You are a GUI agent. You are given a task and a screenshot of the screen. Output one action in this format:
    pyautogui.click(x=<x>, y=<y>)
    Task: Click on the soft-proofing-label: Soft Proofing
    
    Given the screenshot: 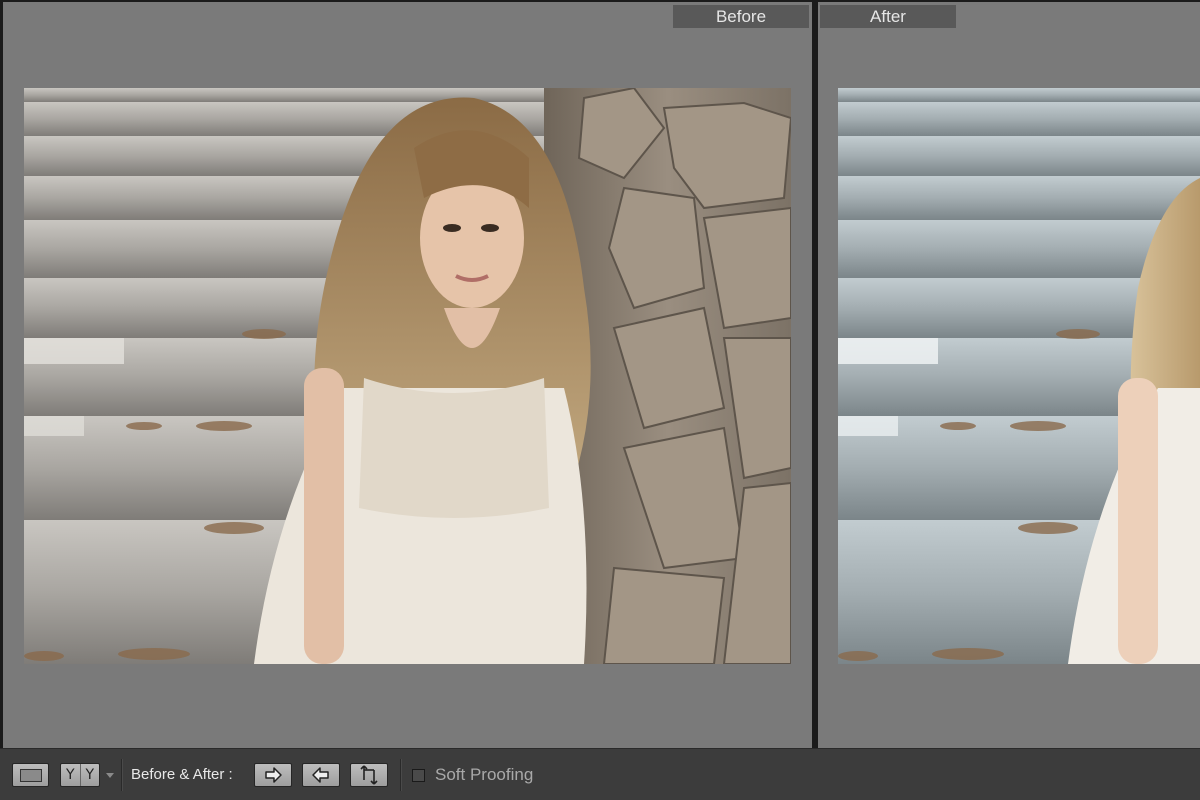 What is the action you would take?
    pyautogui.click(x=484, y=775)
    